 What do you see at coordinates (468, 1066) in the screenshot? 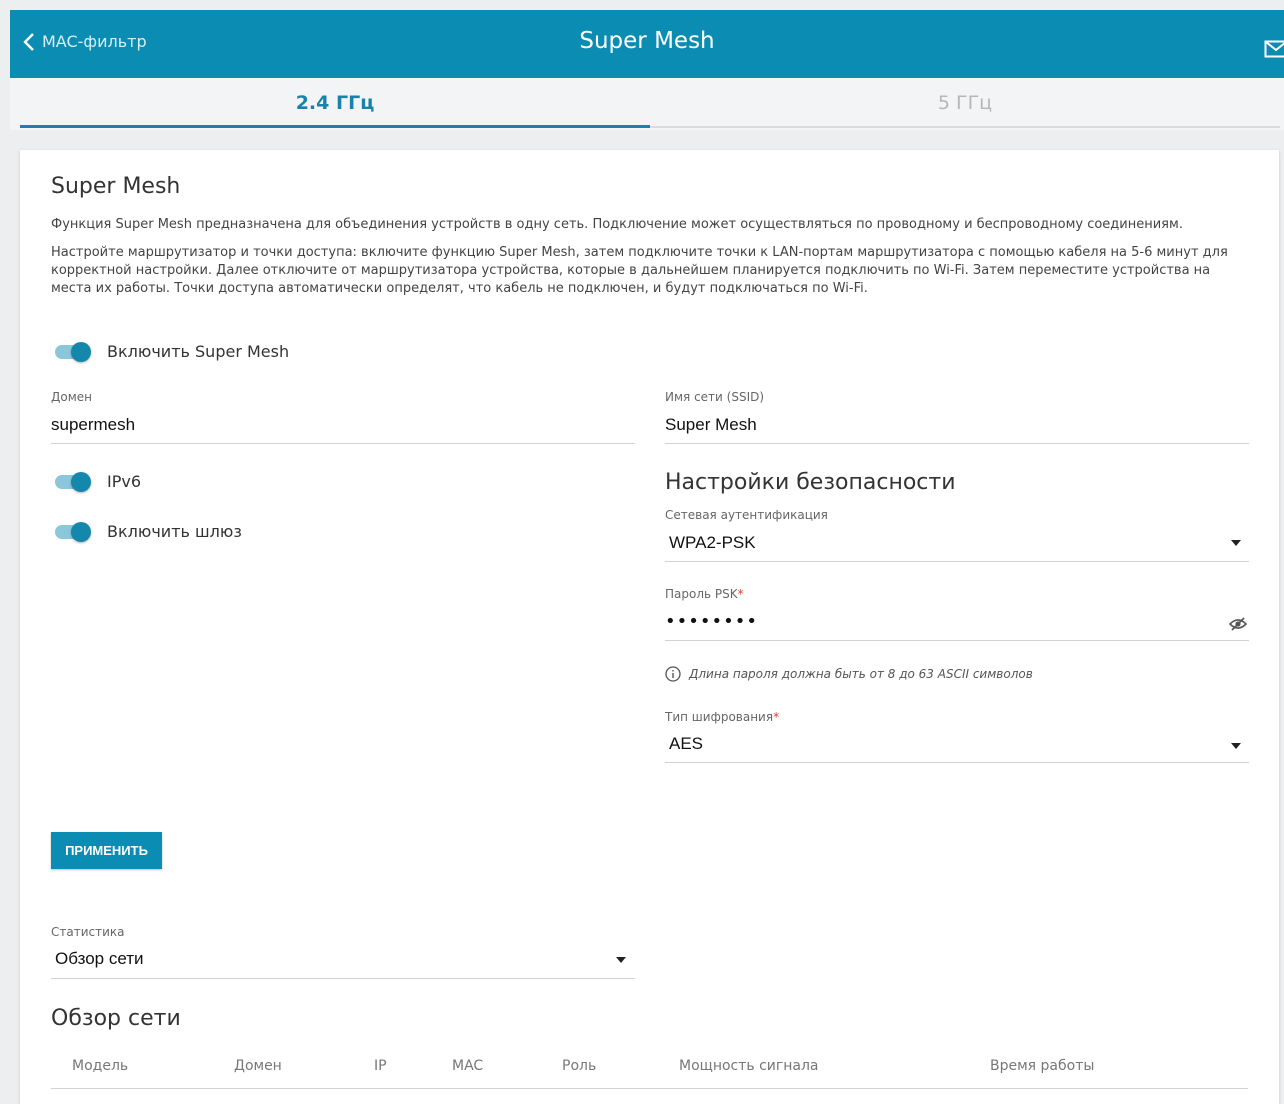
I see `column-header-mac: MAC` at bounding box center [468, 1066].